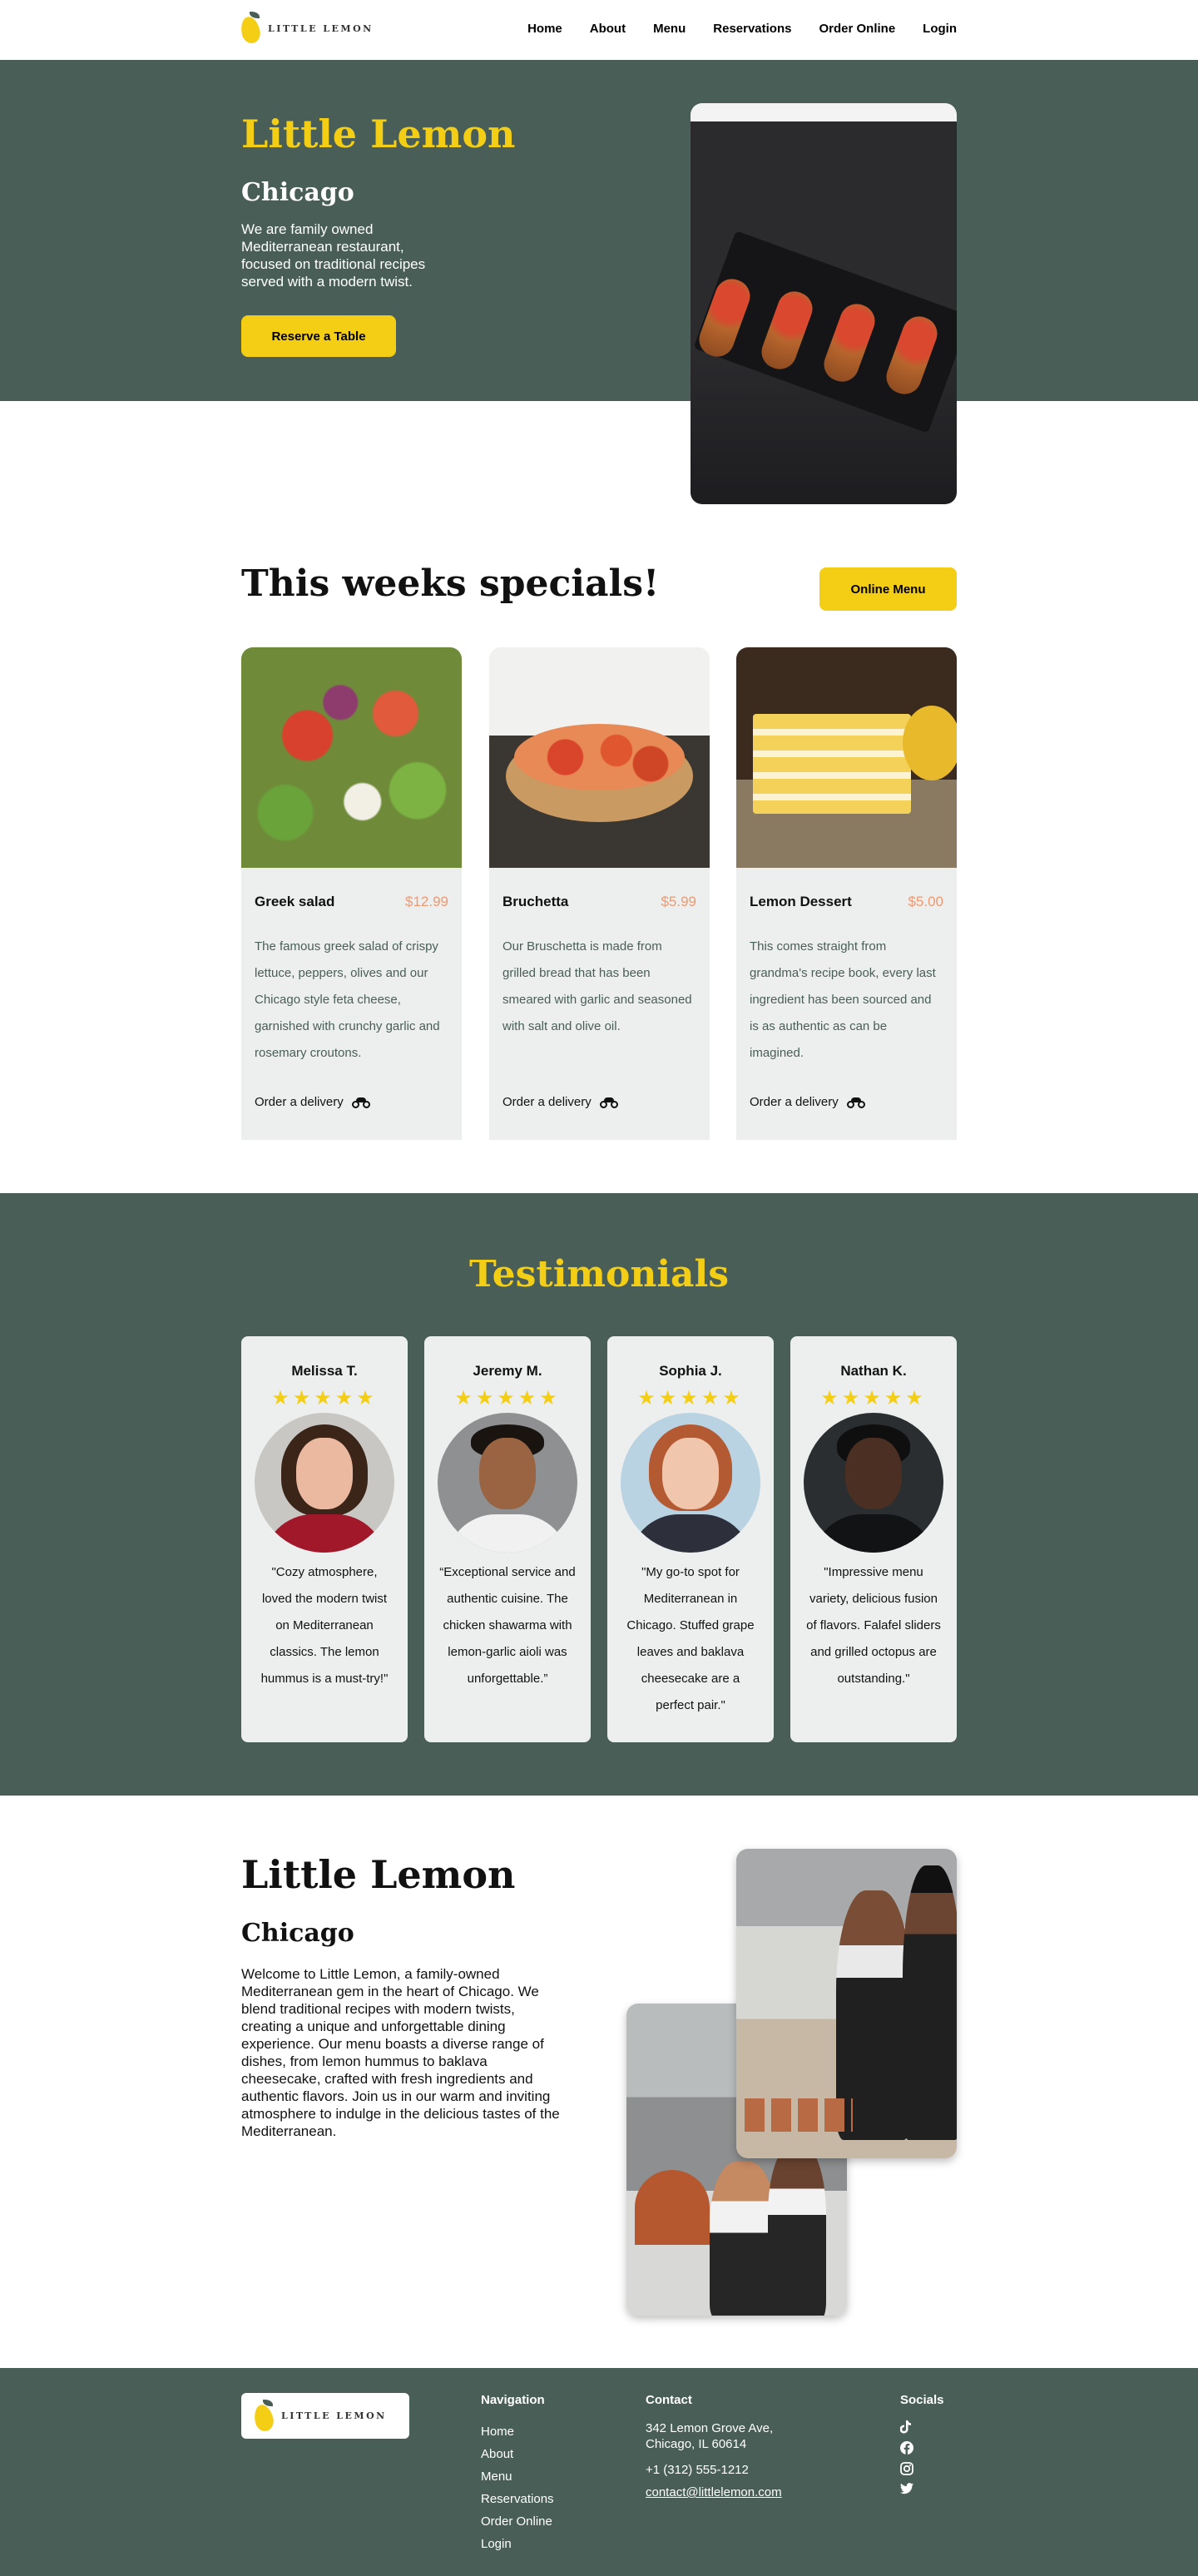 The image size is (1198, 2576). Describe the element at coordinates (922, 2444) in the screenshot. I see `footer-socials: Socials` at that location.